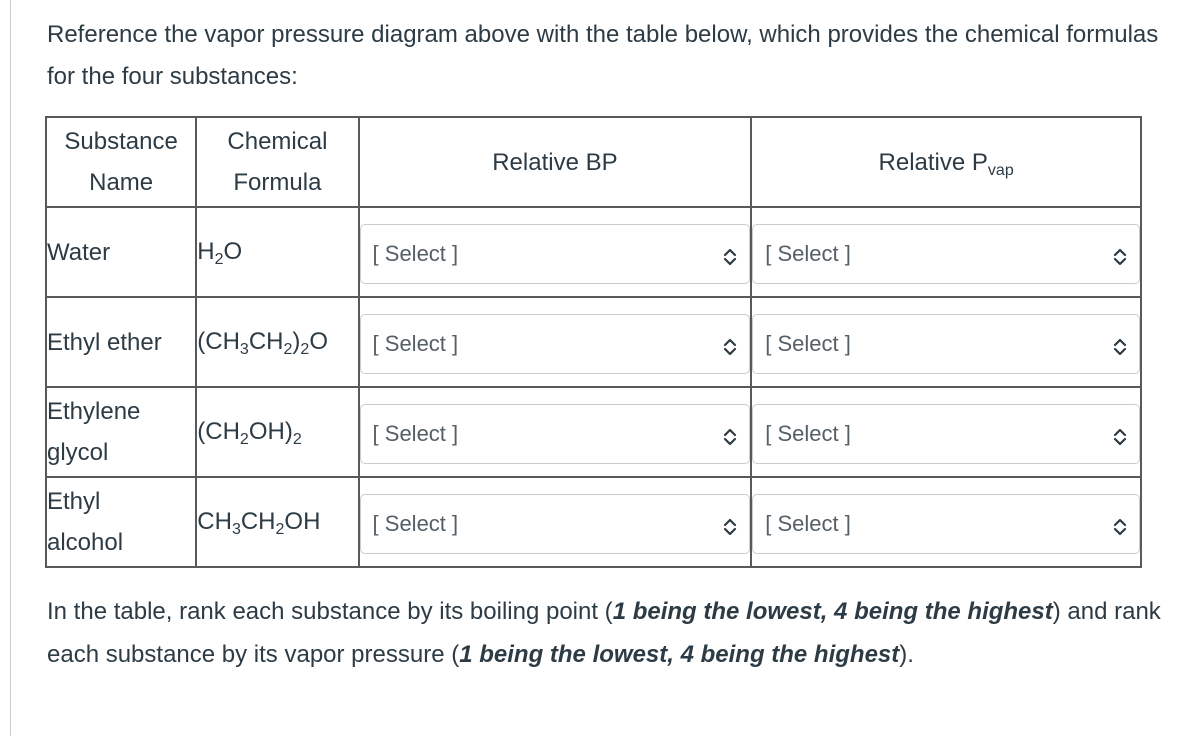 The image size is (1200, 736). I want to click on chemical-formula-cell: (CH3CH2)2O, so click(277, 342).